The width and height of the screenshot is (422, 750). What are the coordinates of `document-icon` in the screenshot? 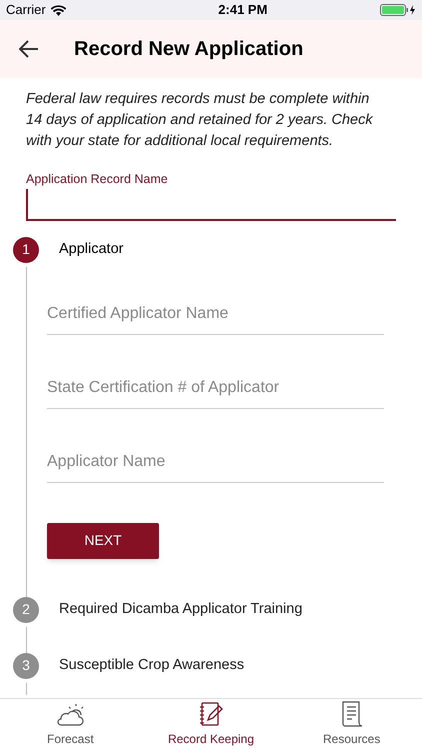 It's located at (352, 714).